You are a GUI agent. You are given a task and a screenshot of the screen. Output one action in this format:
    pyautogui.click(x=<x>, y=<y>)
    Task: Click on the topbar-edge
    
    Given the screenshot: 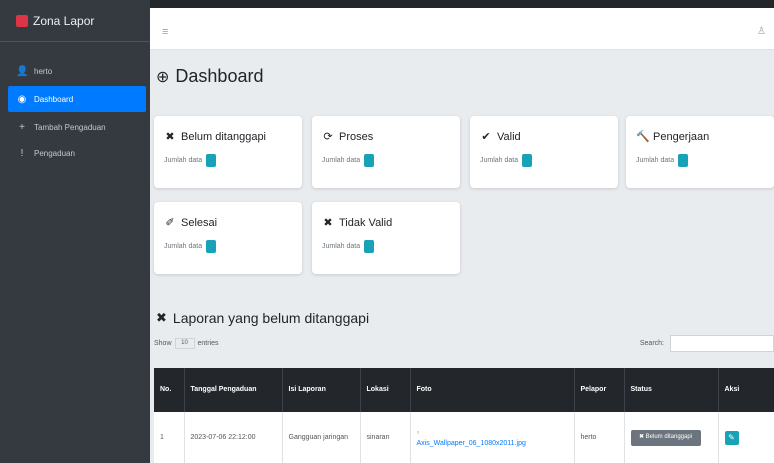 What is the action you would take?
    pyautogui.click(x=462, y=4)
    